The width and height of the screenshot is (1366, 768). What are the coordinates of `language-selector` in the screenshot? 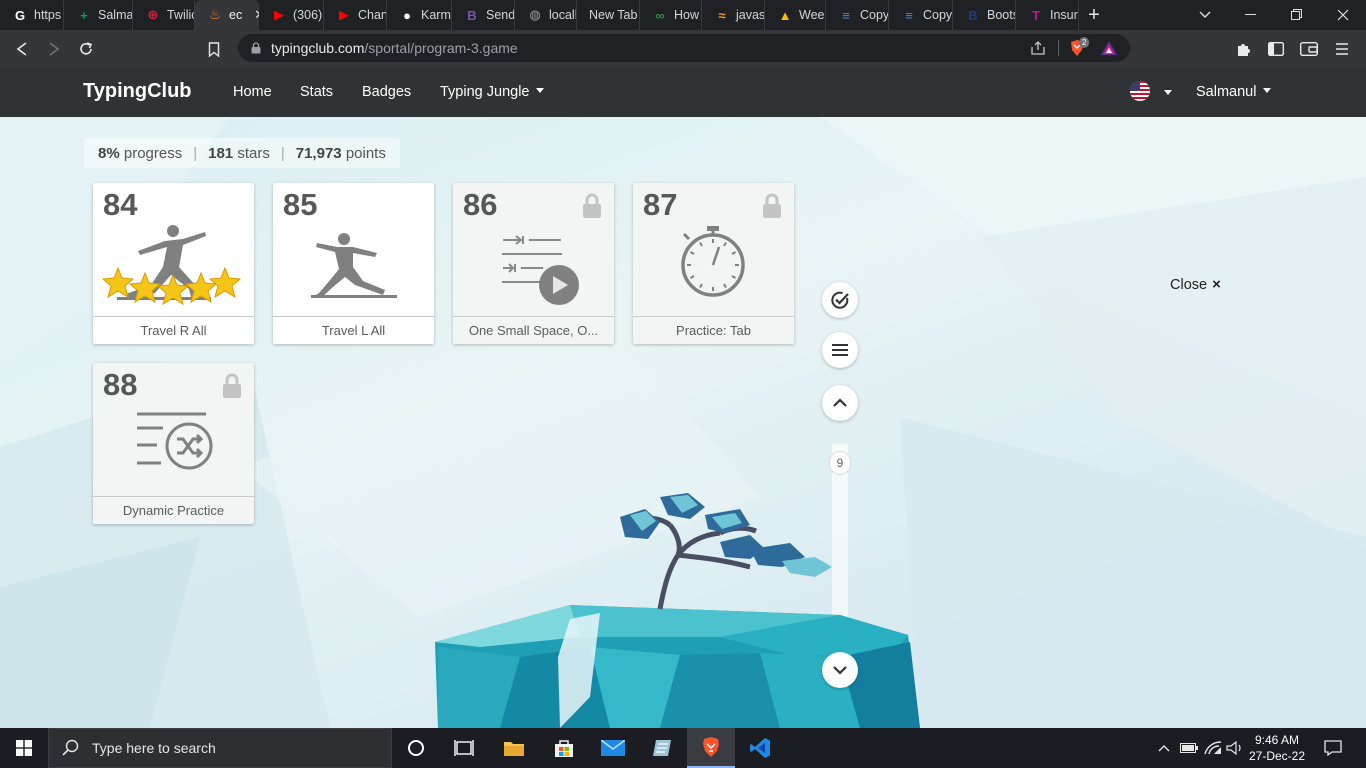 It's located at (1150, 93).